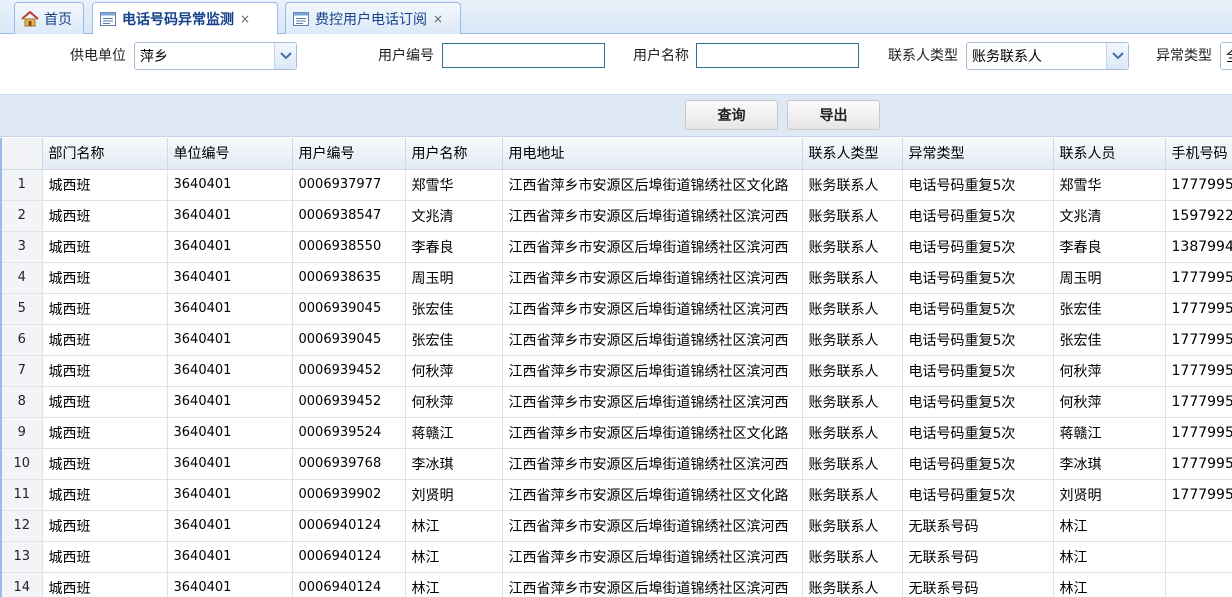  I want to click on column-header: 异常类型, so click(978, 154).